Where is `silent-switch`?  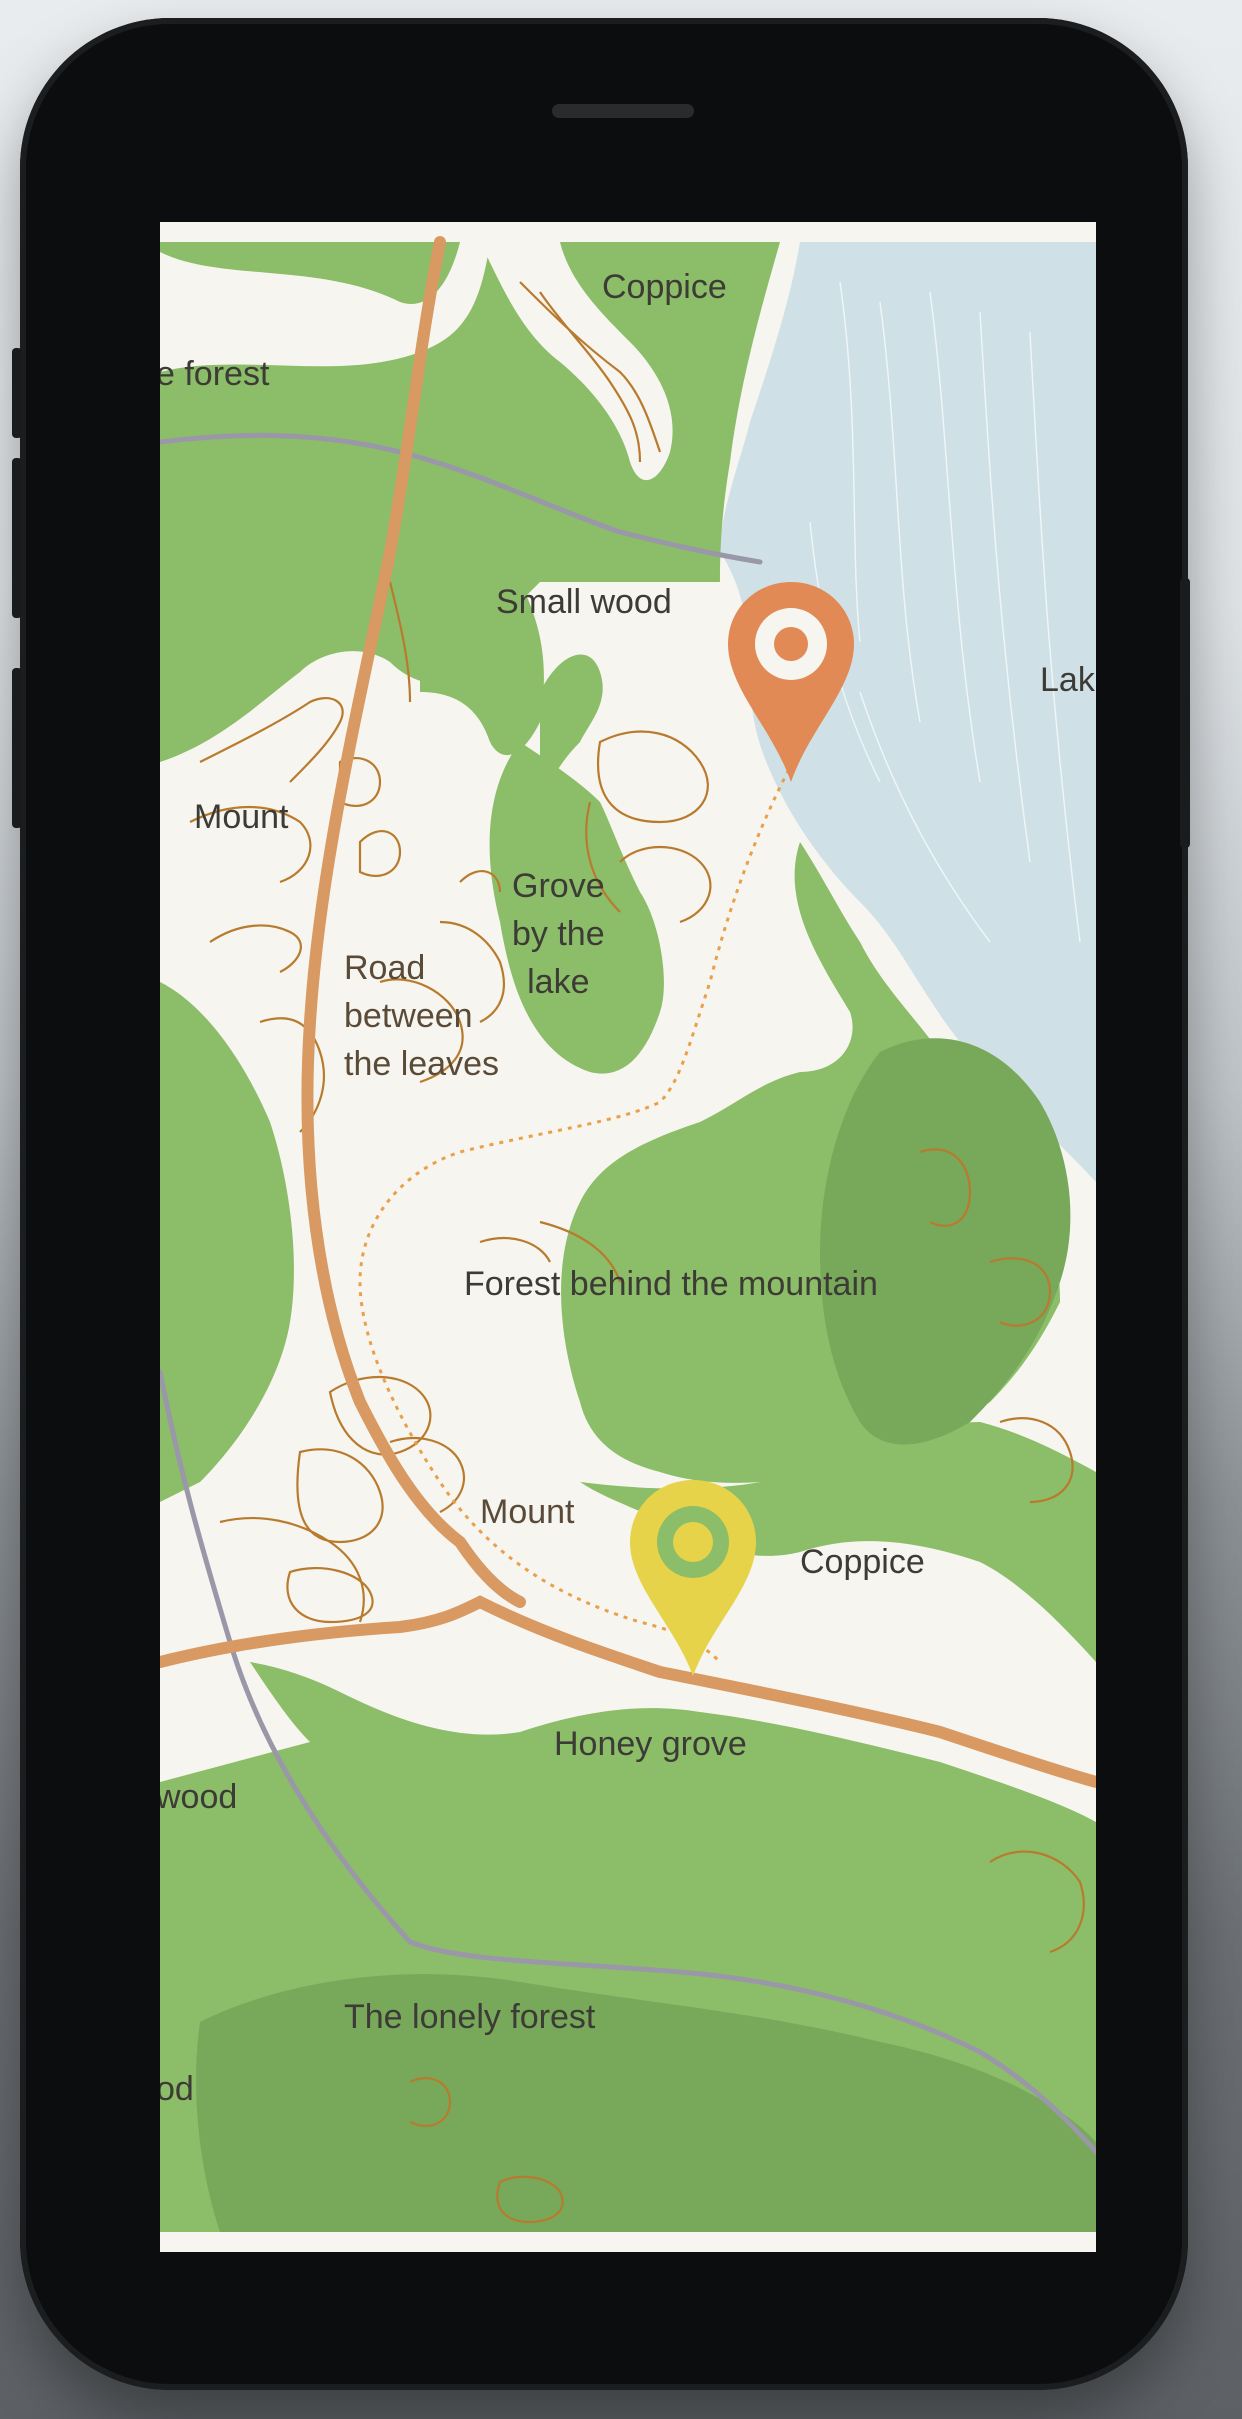 silent-switch is located at coordinates (17, 748).